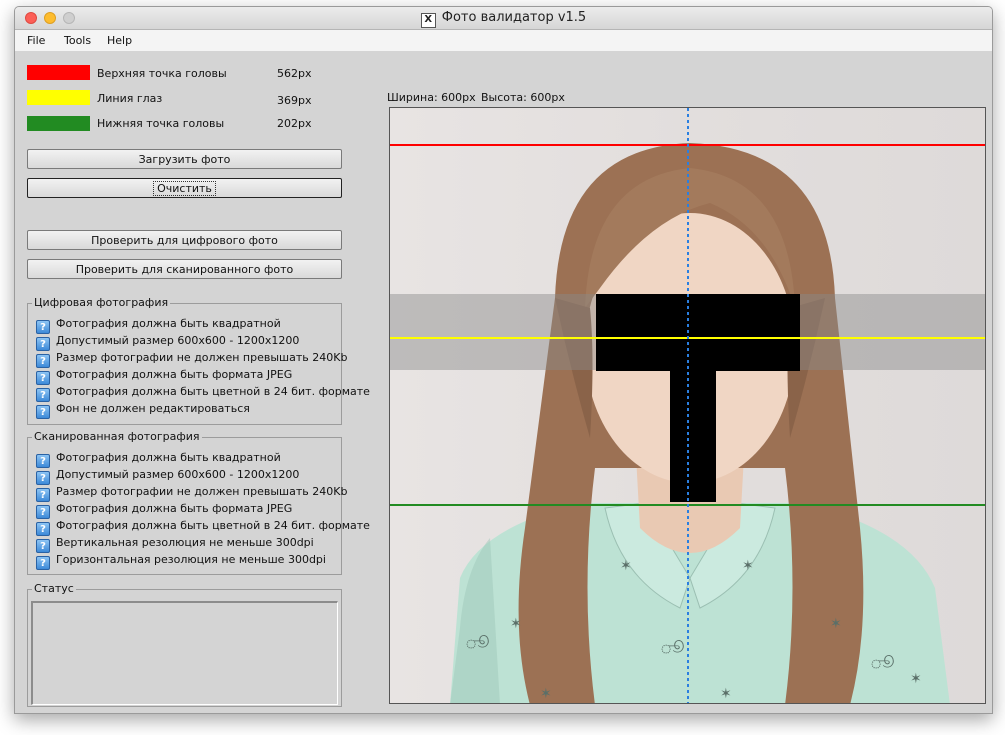 The width and height of the screenshot is (1005, 735). What do you see at coordinates (503, 40) in the screenshot?
I see `menu-bar: File Tools Help` at bounding box center [503, 40].